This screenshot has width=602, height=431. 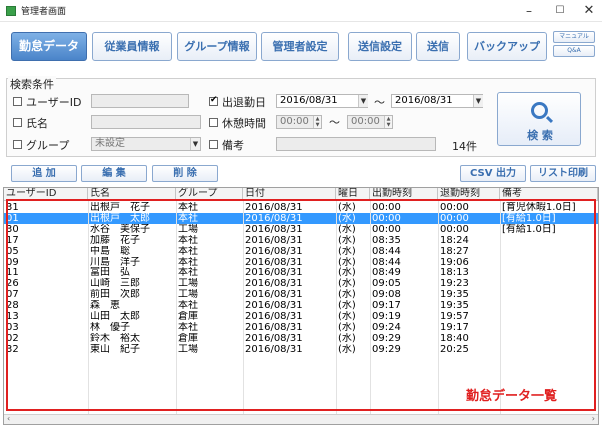 What do you see at coordinates (114, 173) in the screenshot?
I see `edit-button: 編 集` at bounding box center [114, 173].